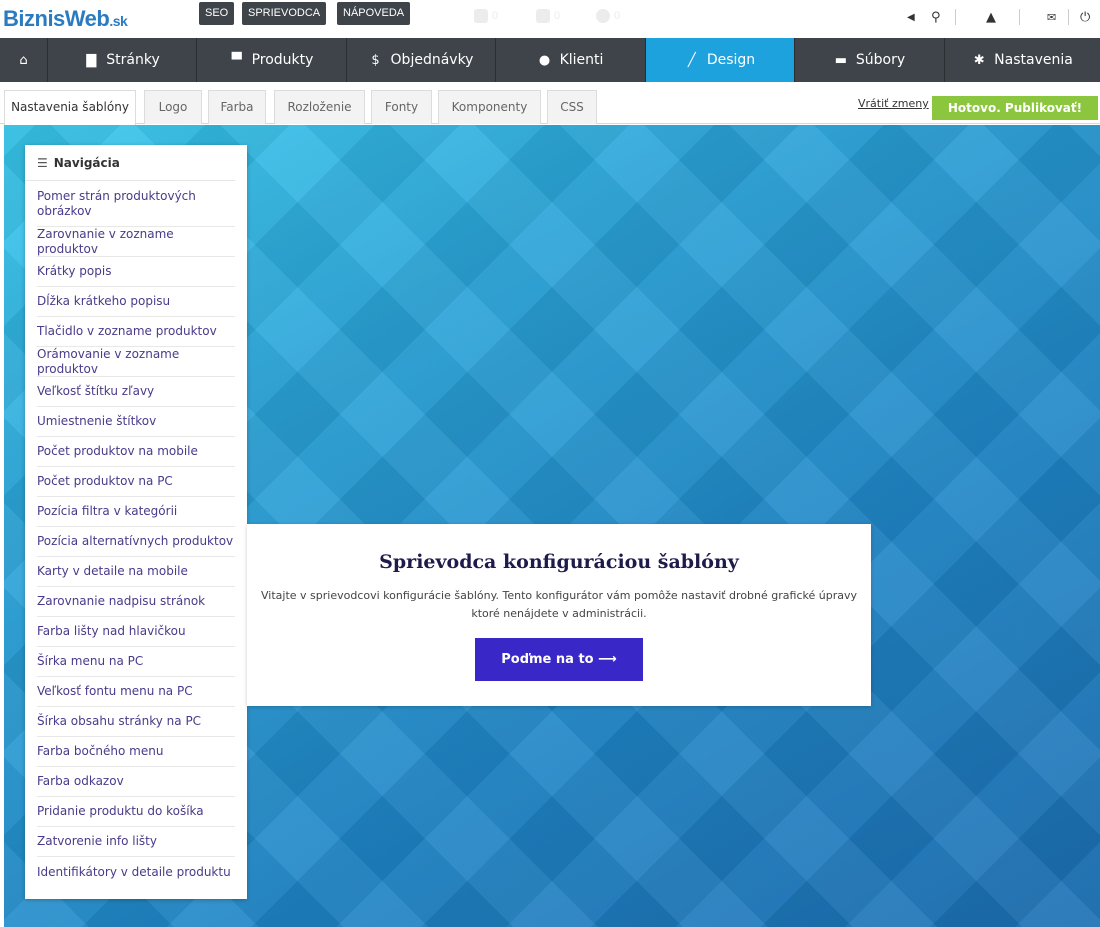 This screenshot has width=1100, height=927. I want to click on nav-home: ⌂, so click(24, 60).